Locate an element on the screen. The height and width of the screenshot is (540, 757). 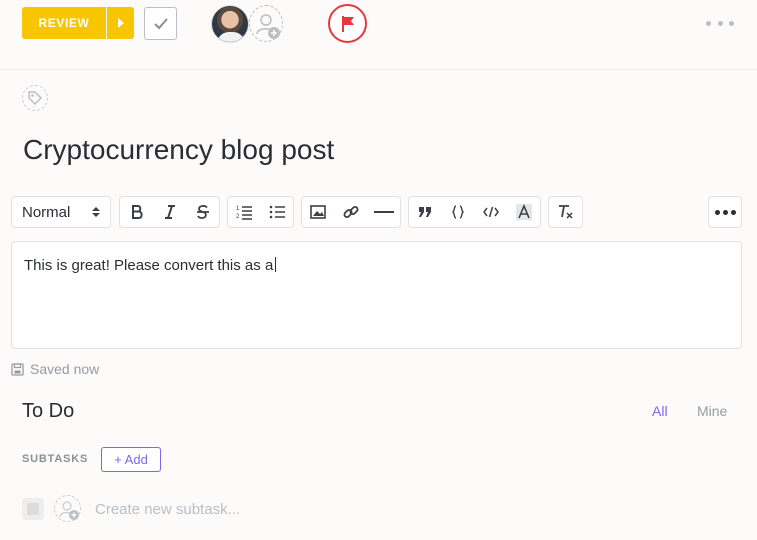
more-options-button is located at coordinates (720, 23).